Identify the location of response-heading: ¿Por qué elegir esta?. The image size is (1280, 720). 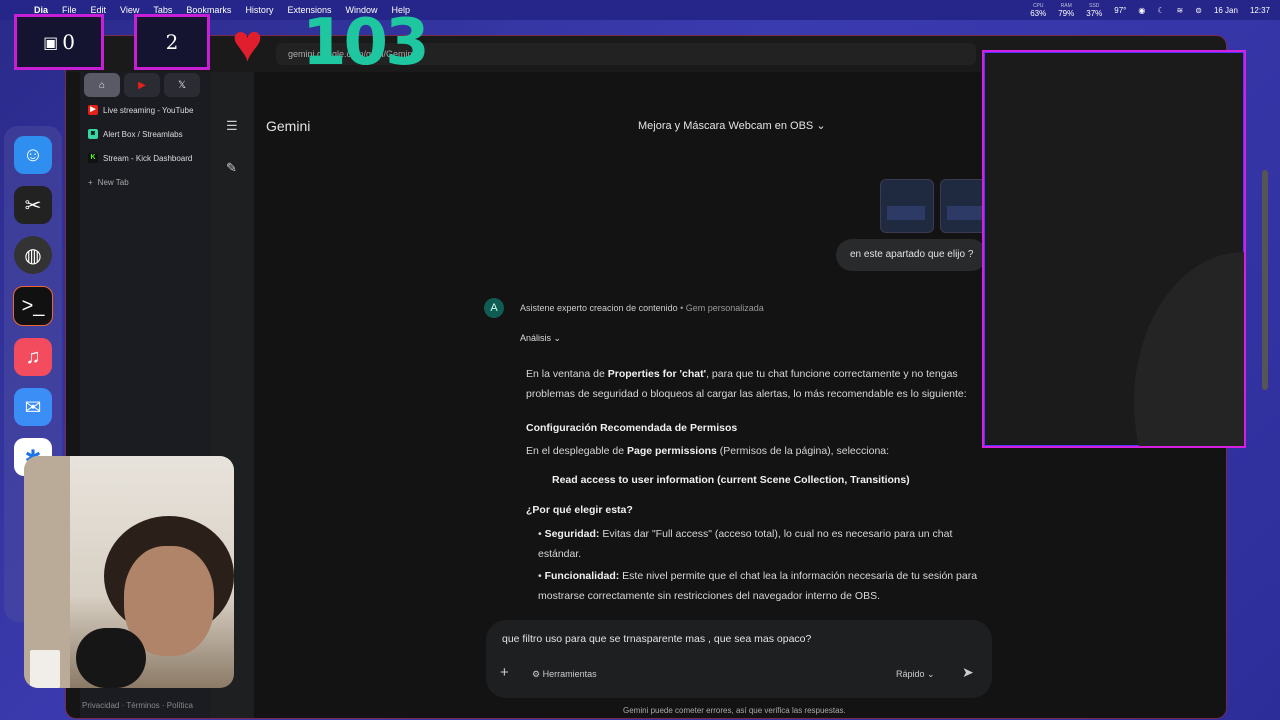
(756, 510).